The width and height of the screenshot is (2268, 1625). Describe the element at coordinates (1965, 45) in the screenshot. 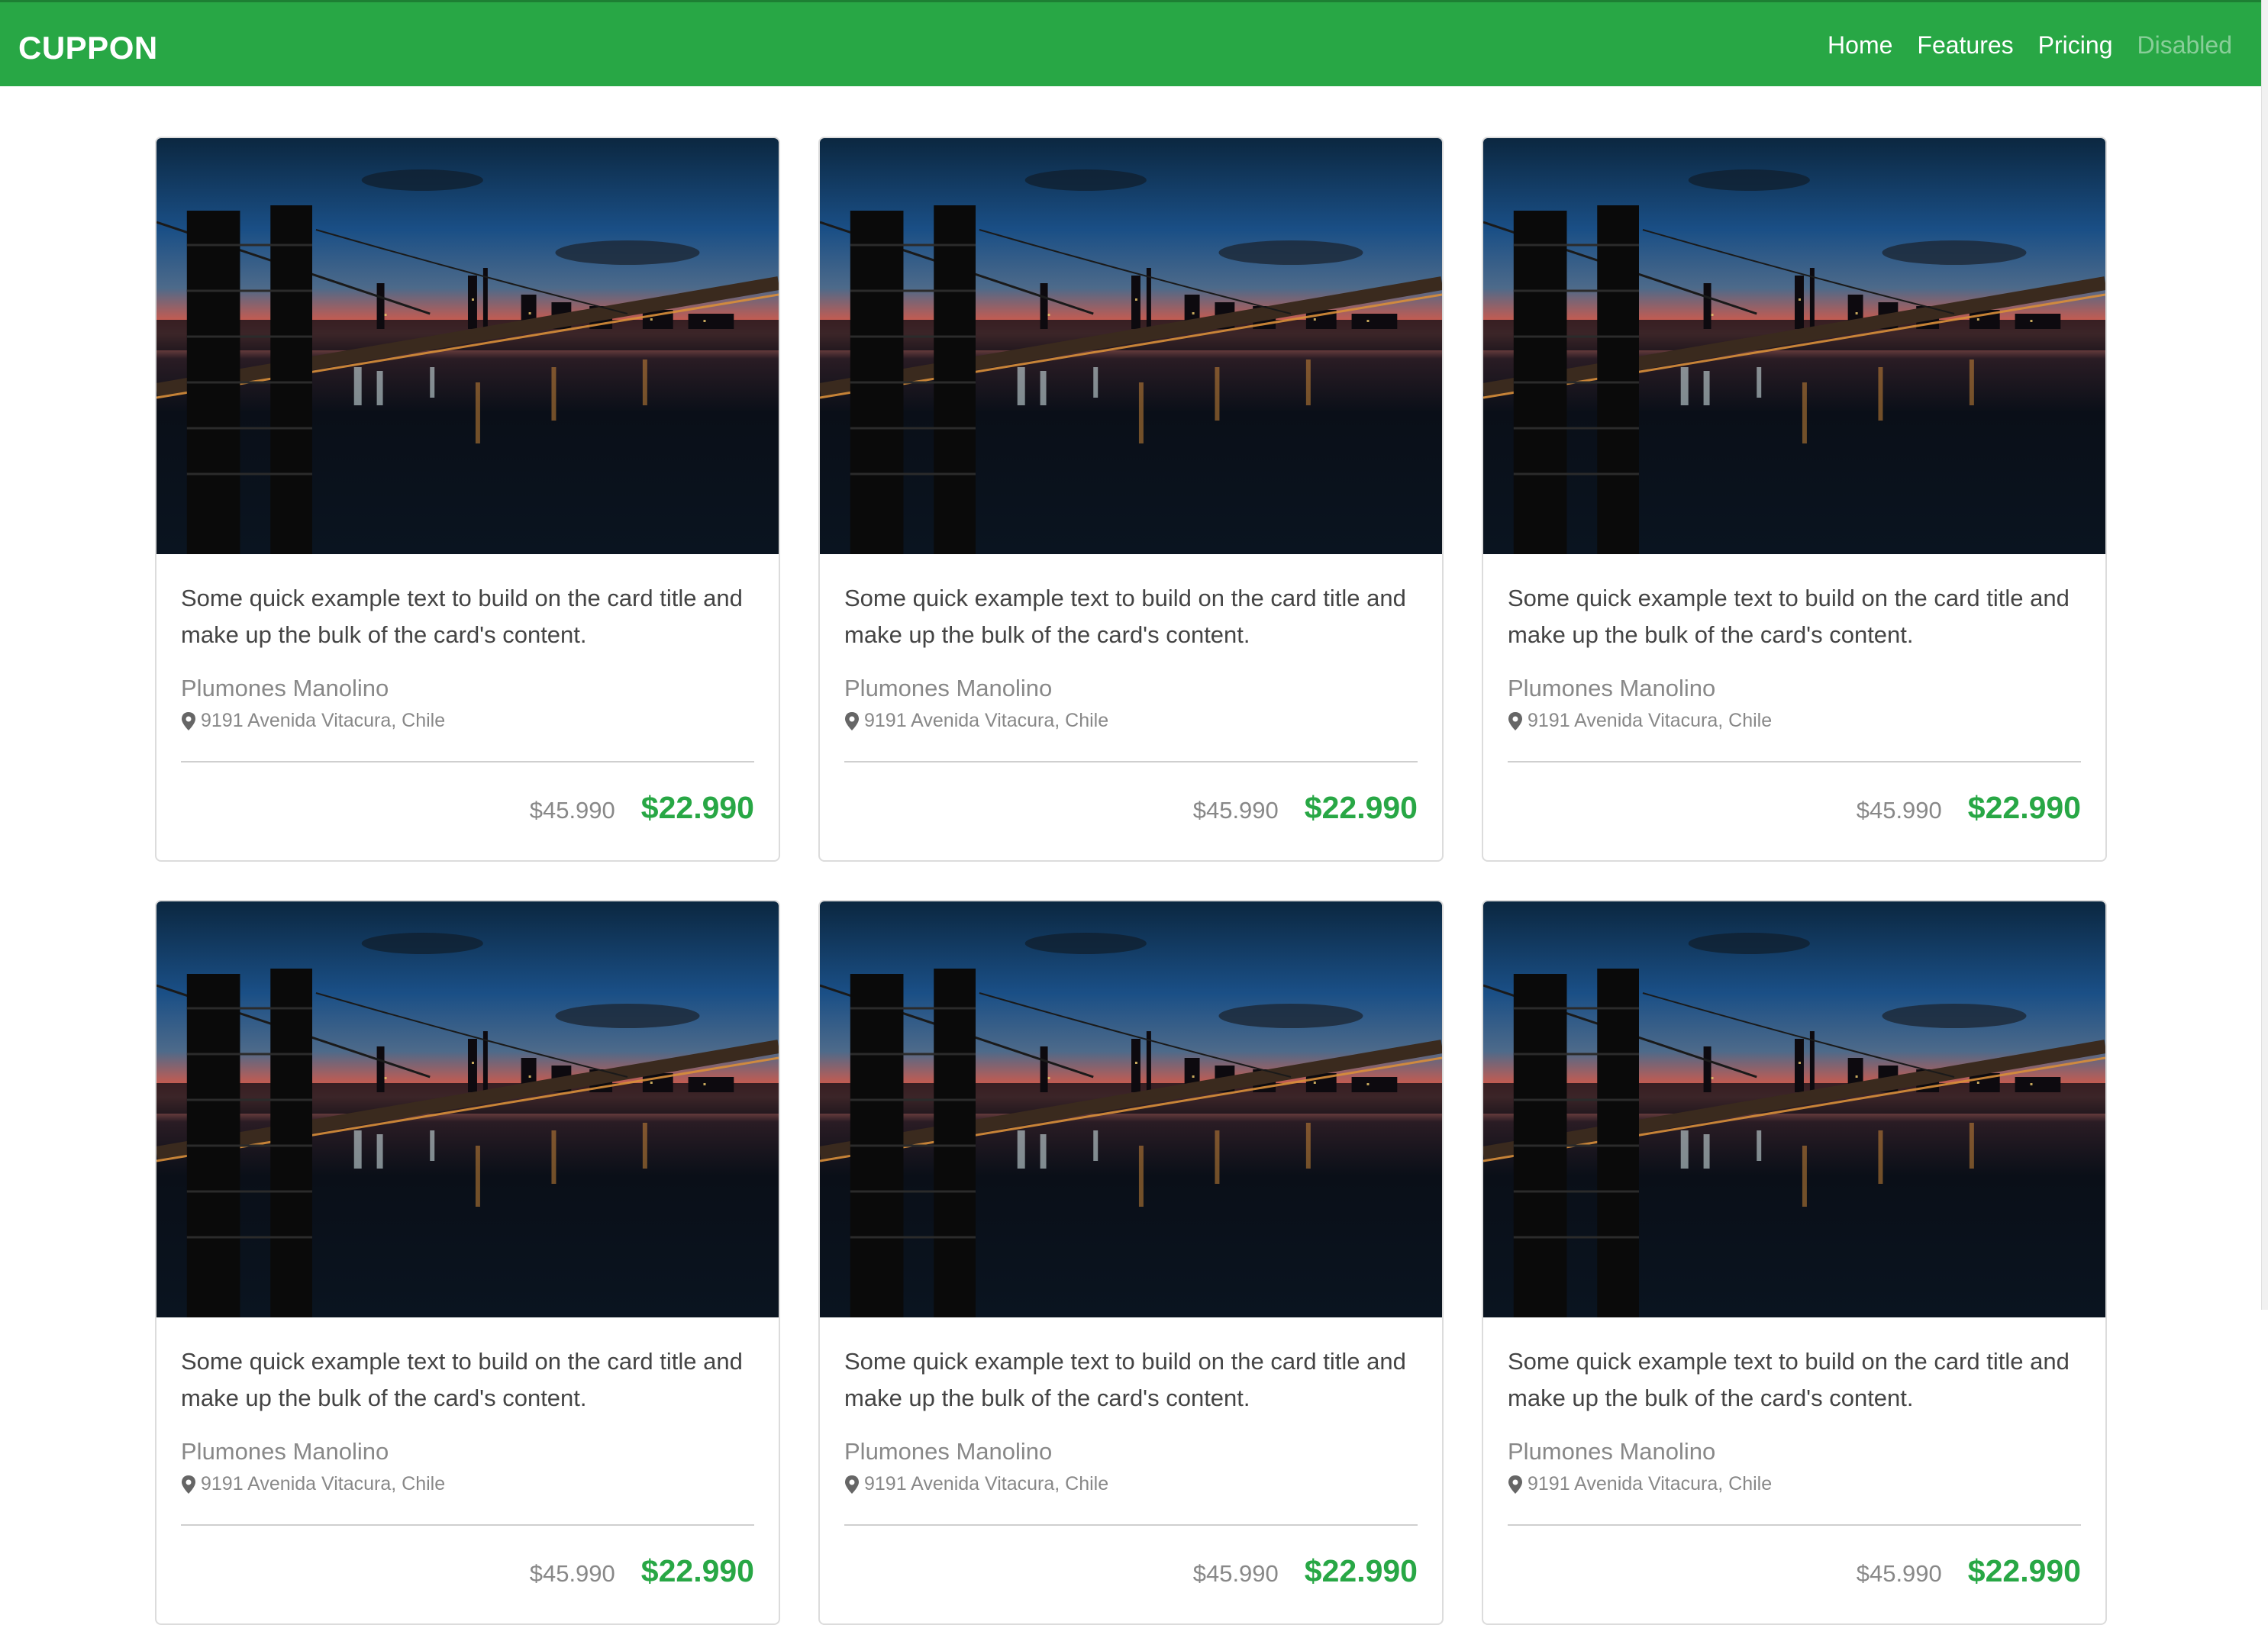

I see `nav-link-features: Features` at that location.